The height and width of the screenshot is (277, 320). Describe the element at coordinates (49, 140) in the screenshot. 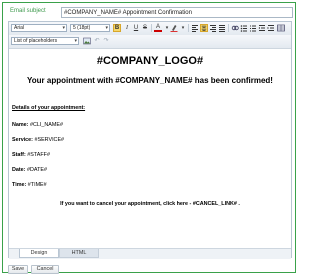

I see `detail-value: #SERVICE#` at that location.